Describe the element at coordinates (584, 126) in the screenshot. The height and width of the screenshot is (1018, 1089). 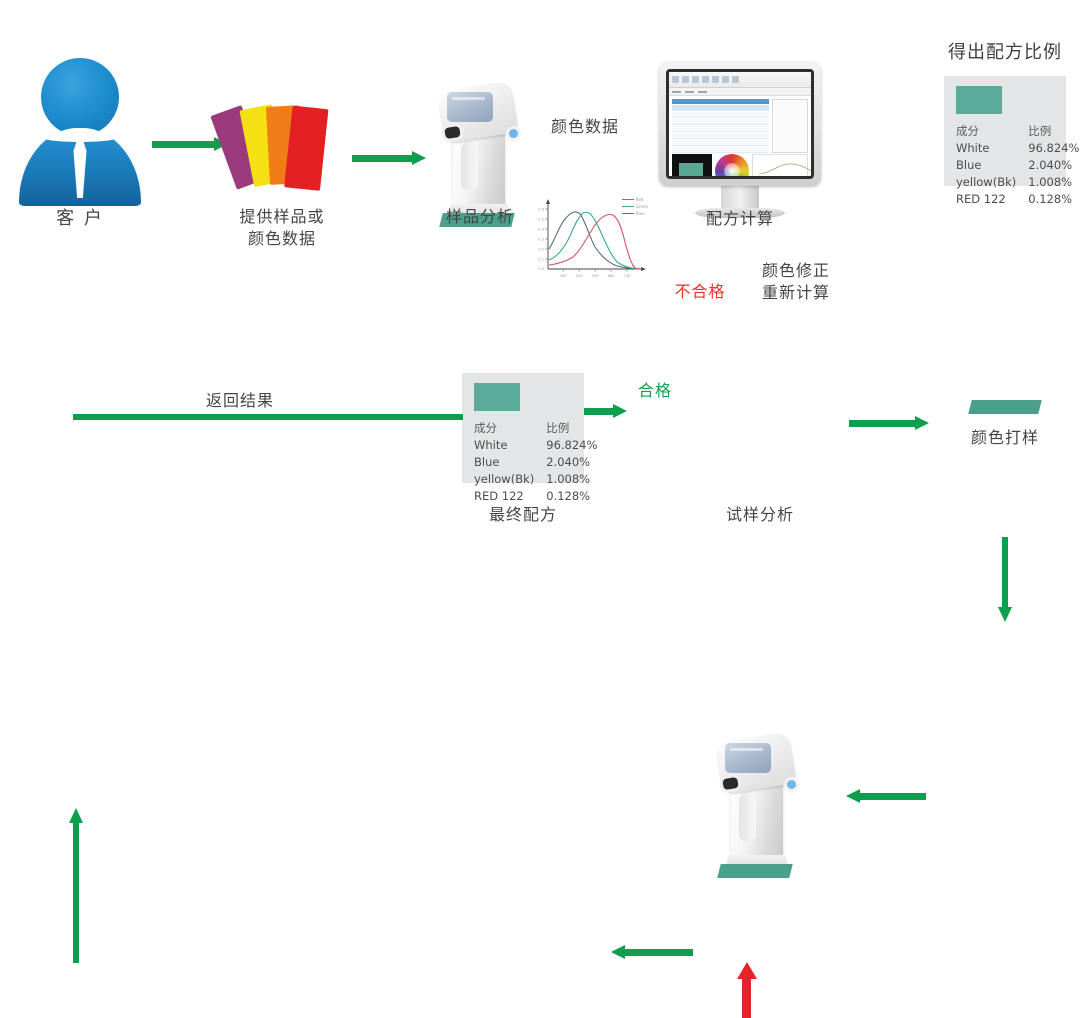
I see `color-data-label: 颜色数据` at that location.